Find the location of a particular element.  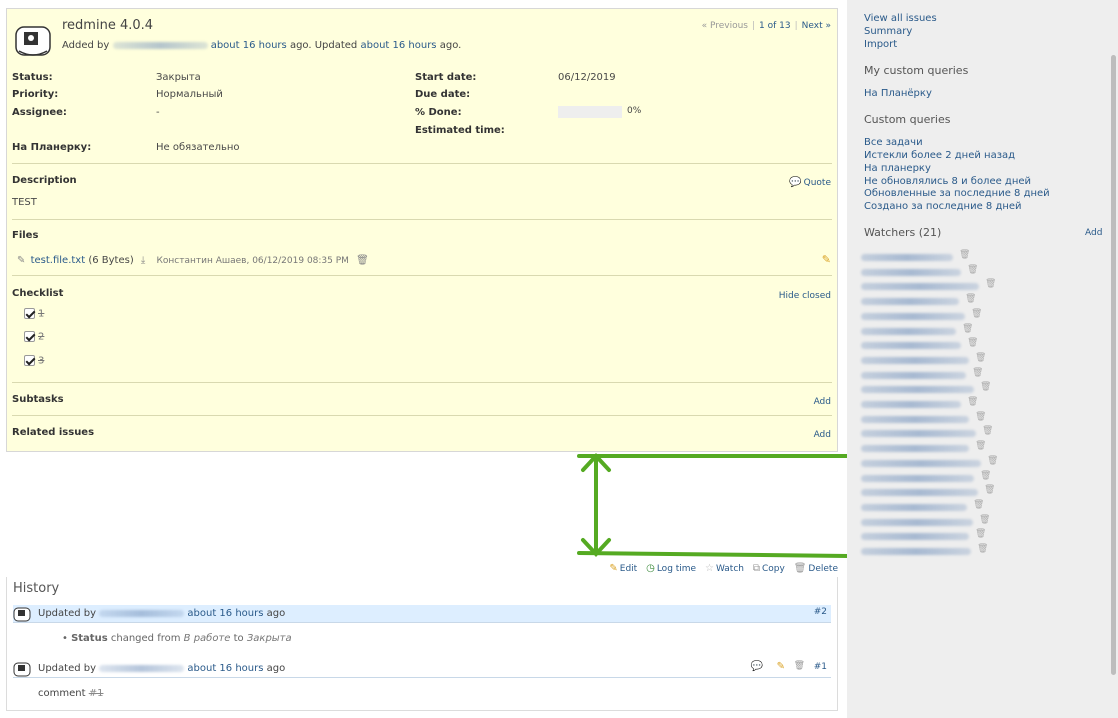

checklist-item: 2 is located at coordinates (34, 337).